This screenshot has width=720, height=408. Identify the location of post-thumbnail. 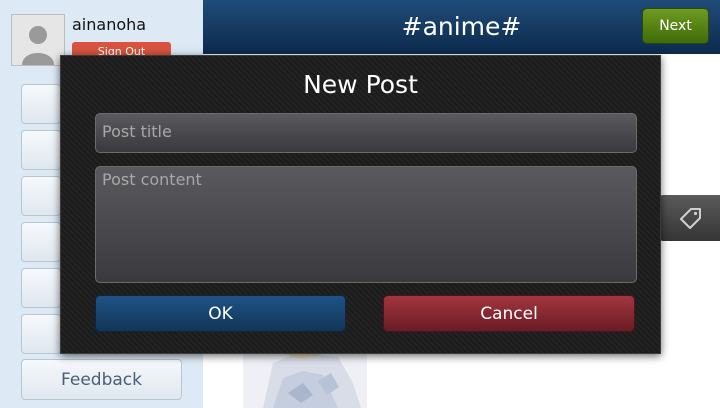
(305, 380).